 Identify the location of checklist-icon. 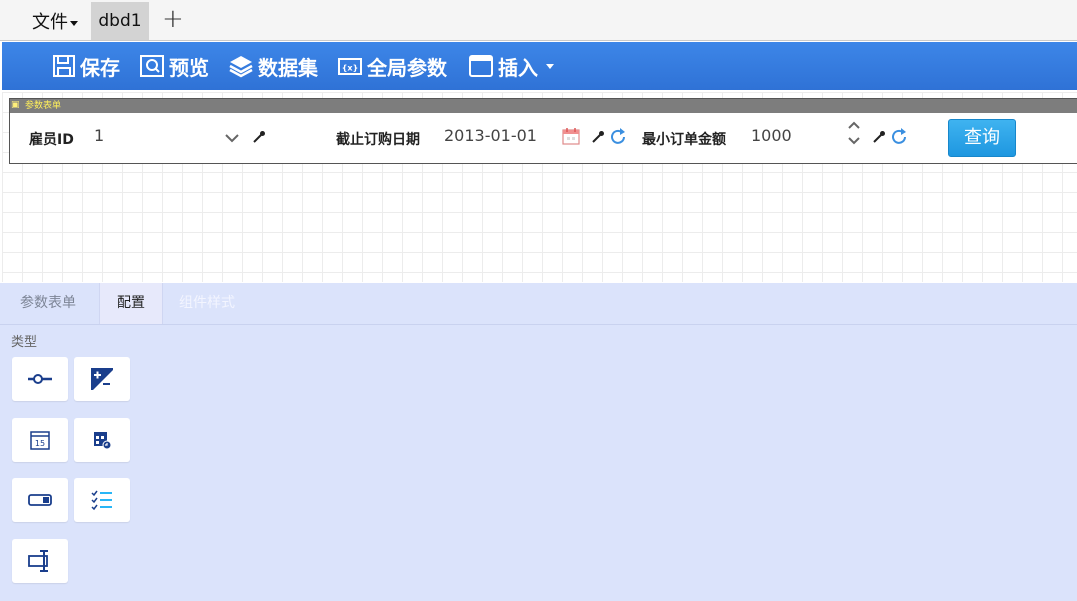
(101, 500).